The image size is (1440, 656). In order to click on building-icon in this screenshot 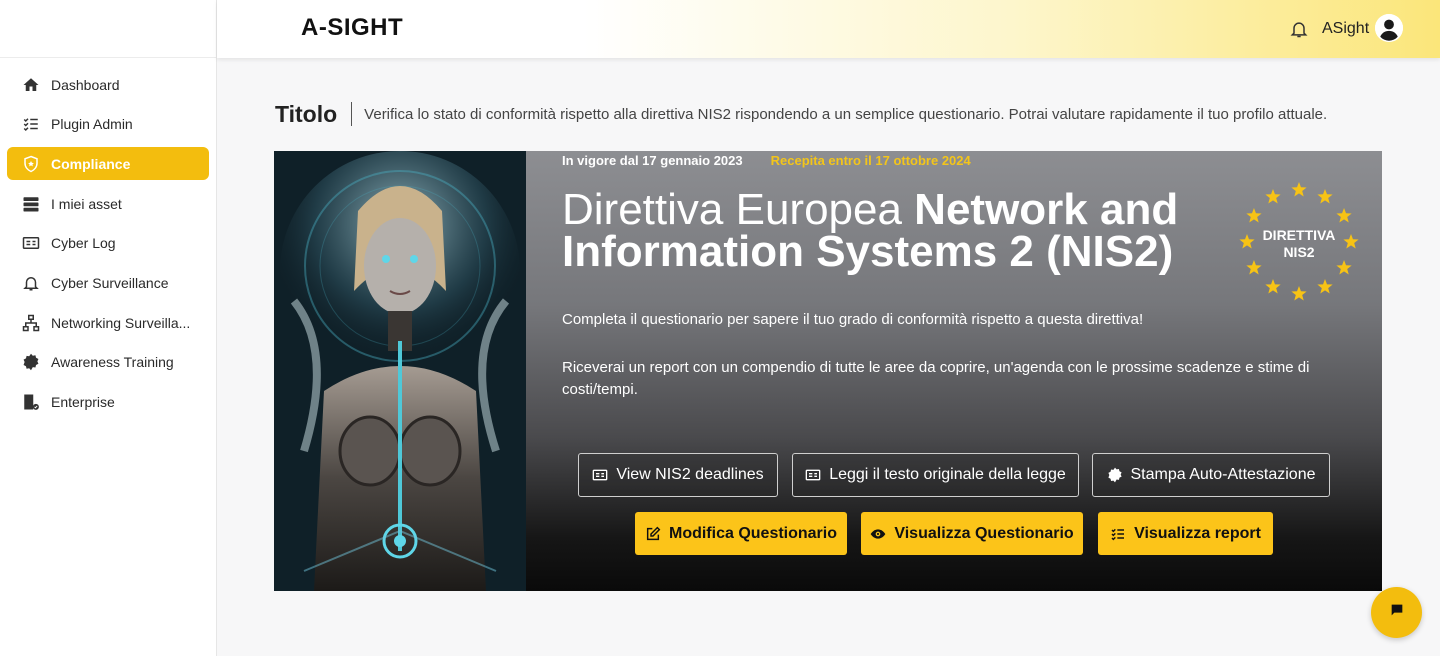, I will do `click(31, 402)`.